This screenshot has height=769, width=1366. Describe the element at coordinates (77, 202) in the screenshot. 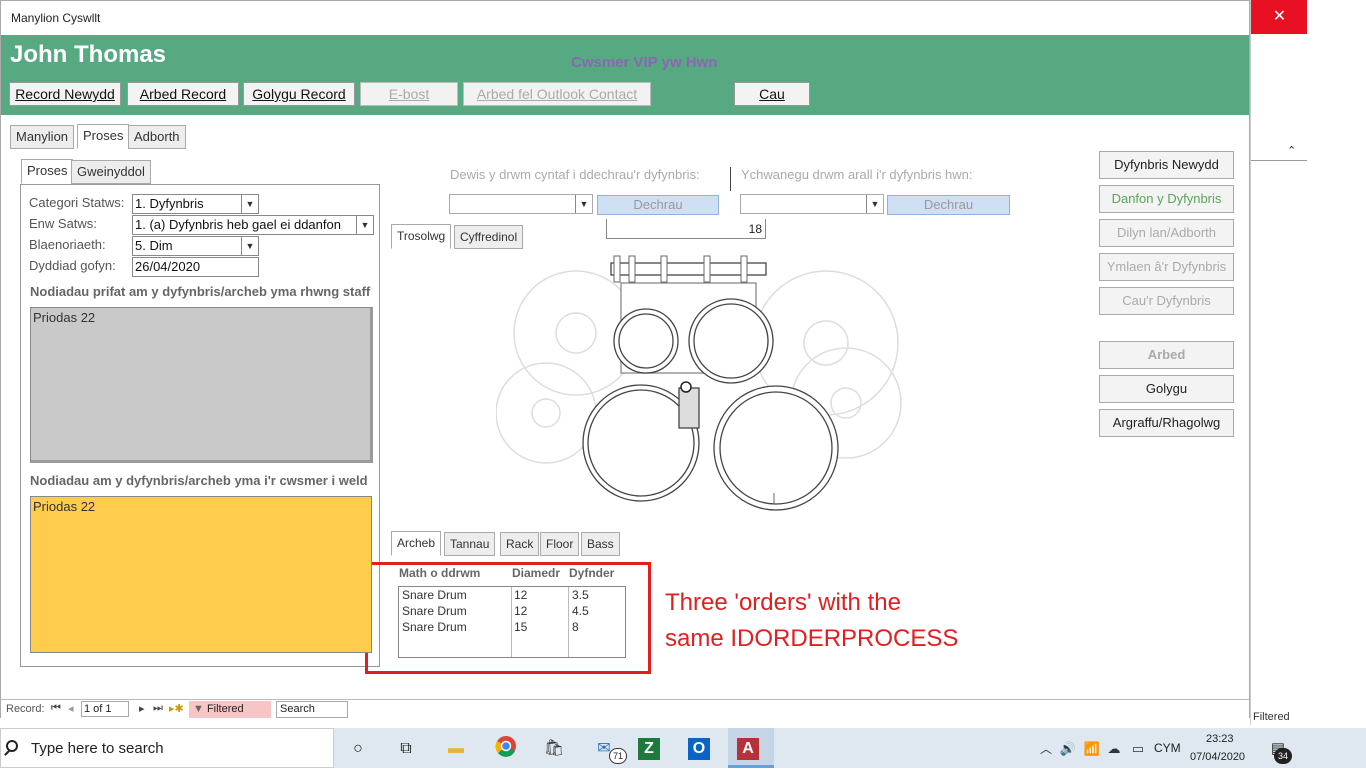

I see `status-category-label: Categori Statws:` at that location.